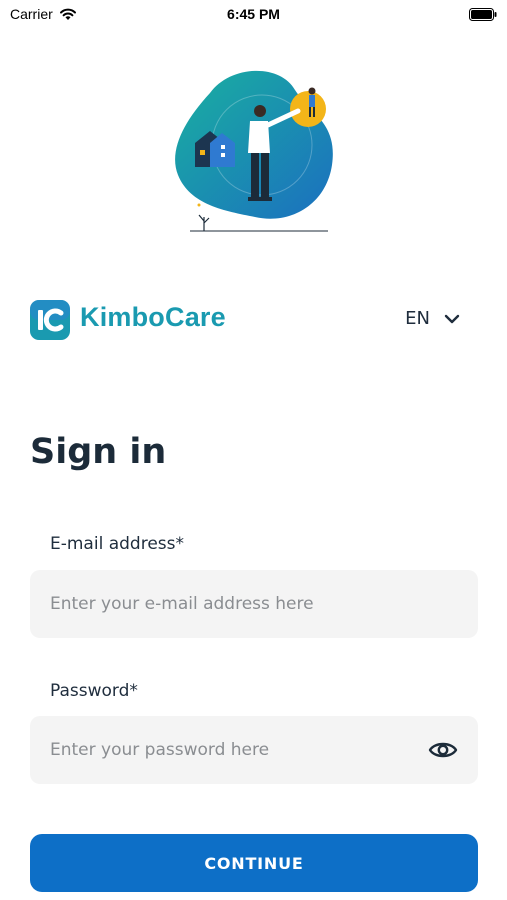 Image resolution: width=507 pixels, height=900 pixels. I want to click on continue-button: CONTINUE, so click(254, 863).